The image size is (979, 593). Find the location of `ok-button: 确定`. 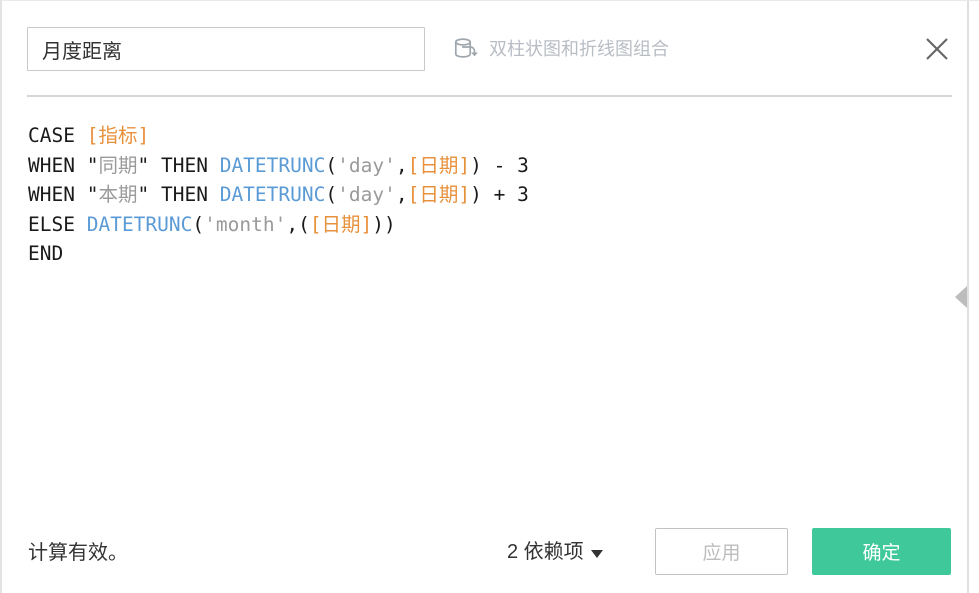

ok-button: 确定 is located at coordinates (881, 551).